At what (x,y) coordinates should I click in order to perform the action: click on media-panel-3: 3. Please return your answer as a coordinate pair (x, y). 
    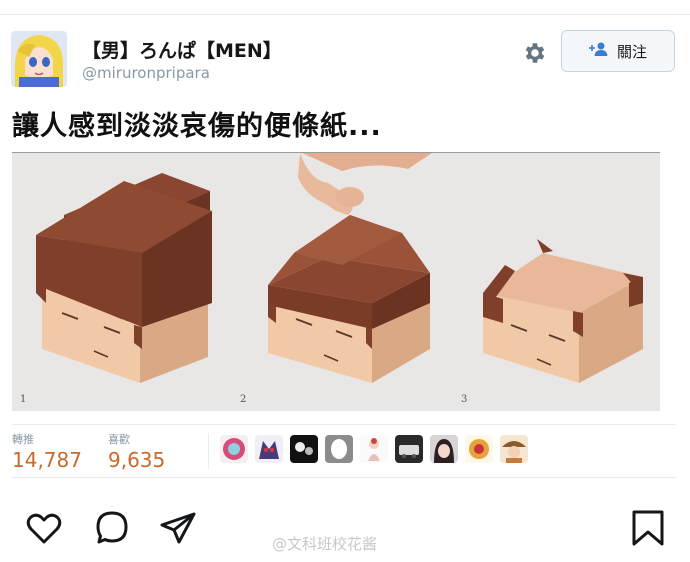
    Looking at the image, I should click on (556, 282).